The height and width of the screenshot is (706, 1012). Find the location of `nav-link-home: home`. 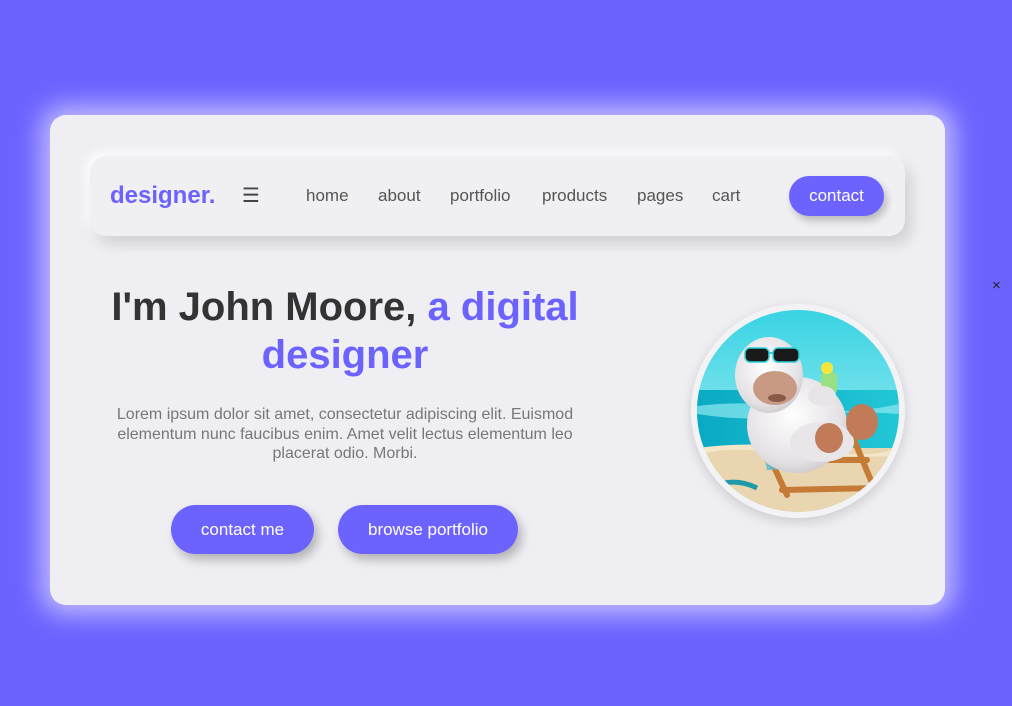

nav-link-home: home is located at coordinates (327, 196).